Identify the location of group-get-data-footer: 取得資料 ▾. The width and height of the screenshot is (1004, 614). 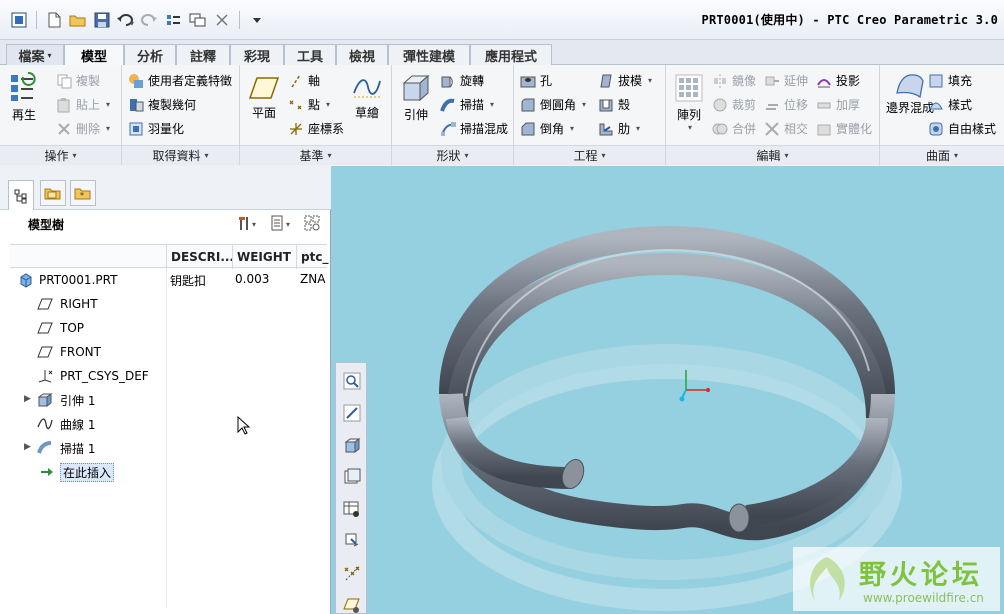
(180, 155).